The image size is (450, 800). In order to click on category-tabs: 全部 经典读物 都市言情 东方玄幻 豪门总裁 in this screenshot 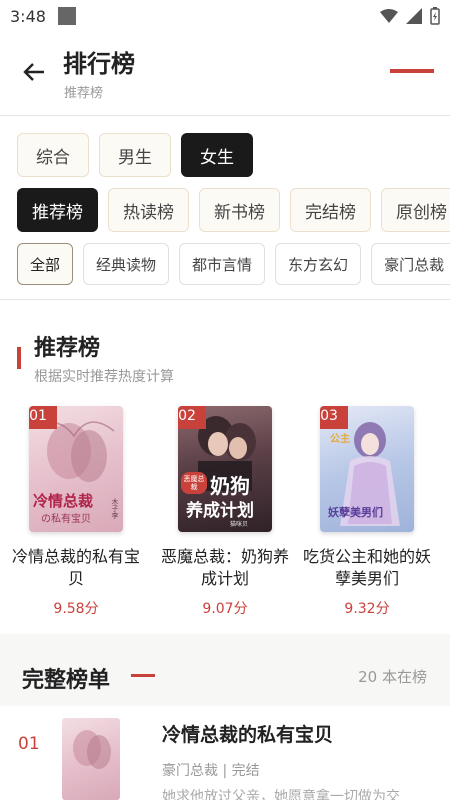, I will do `click(233, 264)`.